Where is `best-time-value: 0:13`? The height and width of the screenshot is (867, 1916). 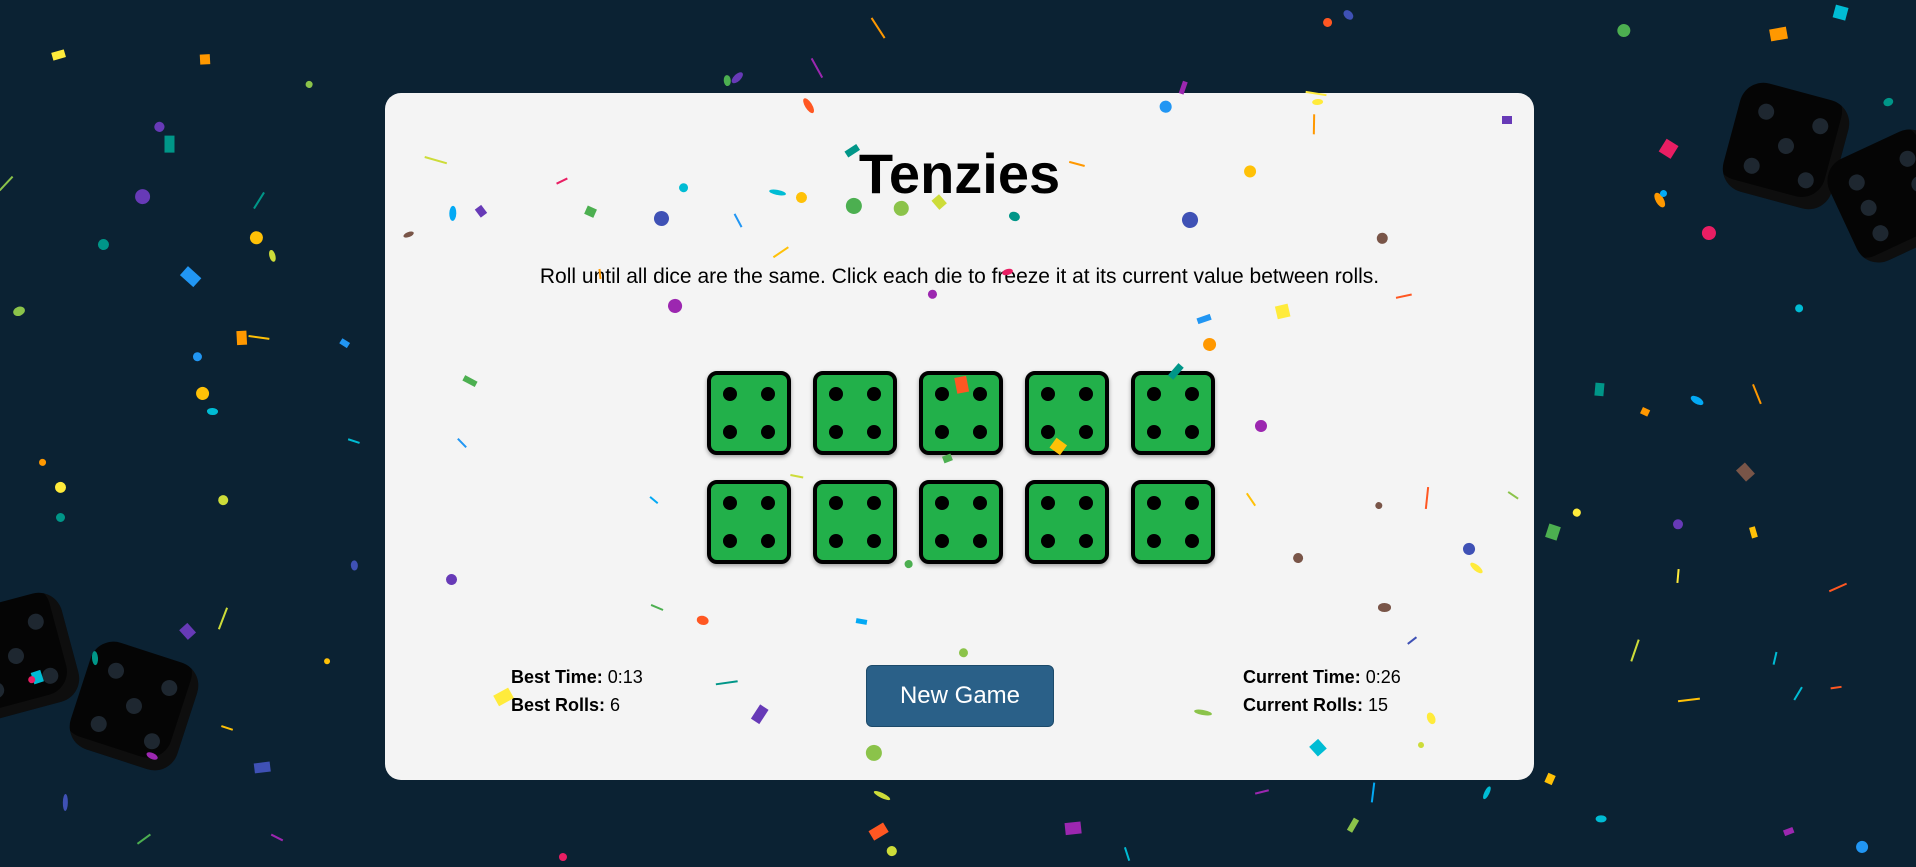
best-time-value: 0:13 is located at coordinates (625, 677).